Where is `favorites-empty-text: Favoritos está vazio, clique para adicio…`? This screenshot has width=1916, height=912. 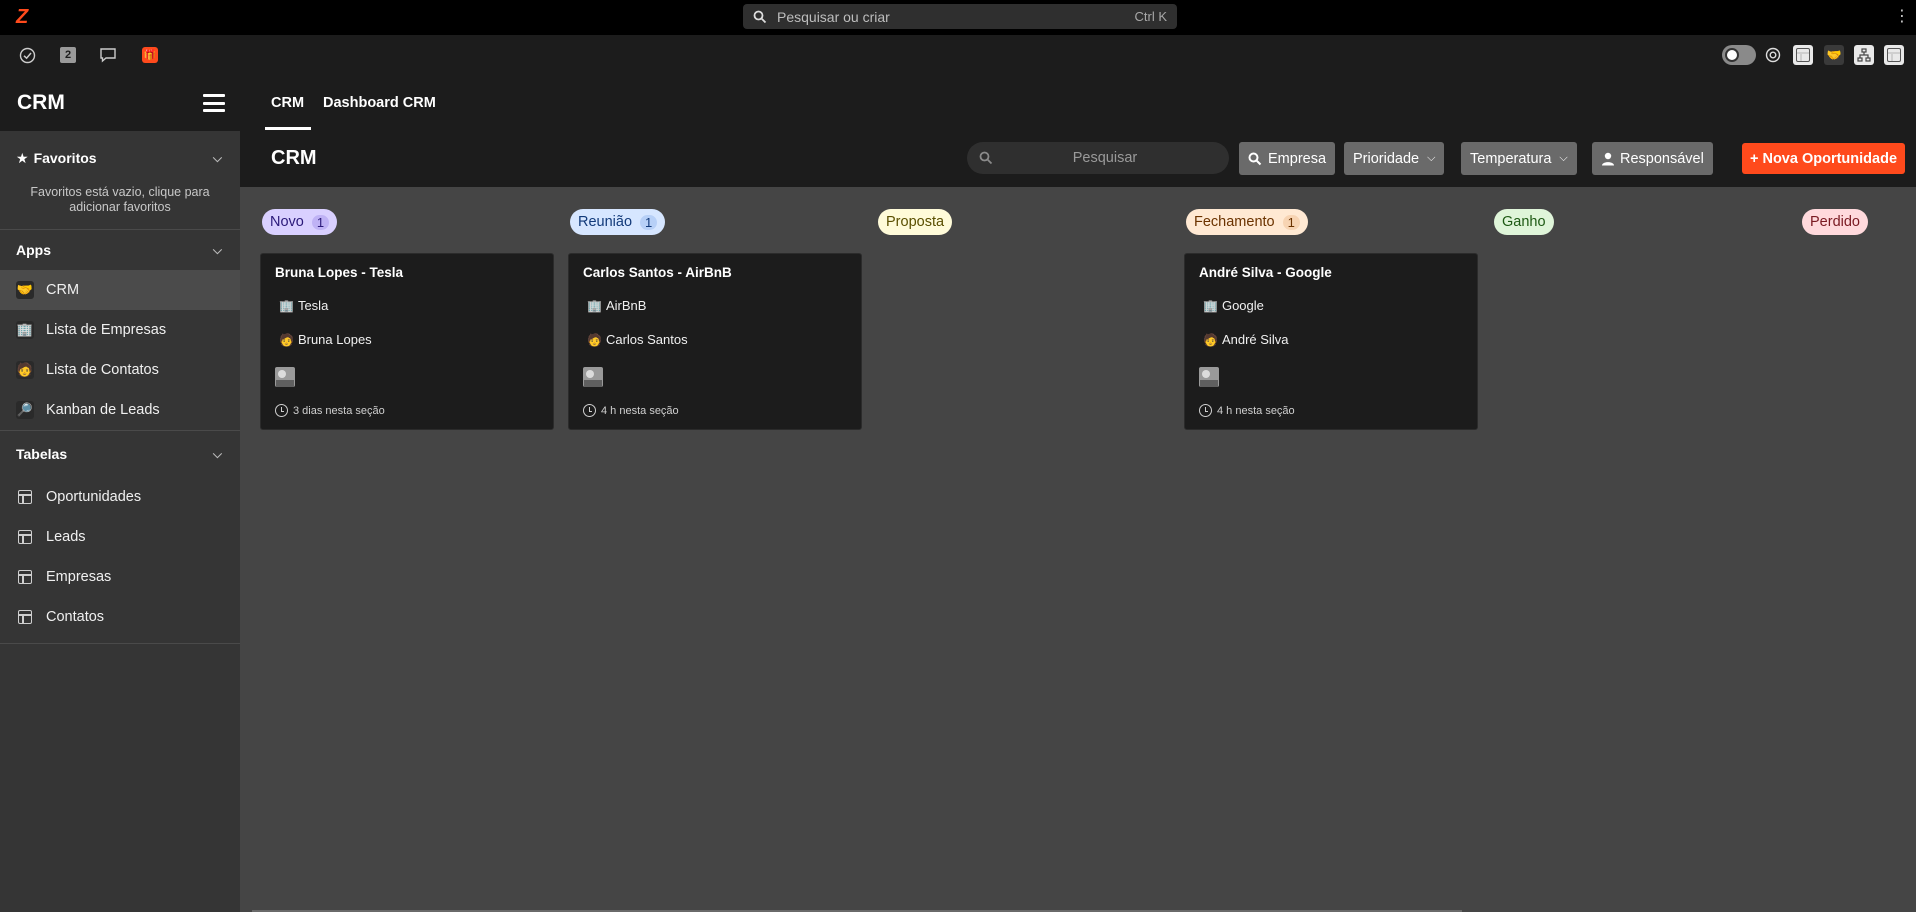 favorites-empty-text: Favoritos está vazio, clique para adicio… is located at coordinates (120, 199).